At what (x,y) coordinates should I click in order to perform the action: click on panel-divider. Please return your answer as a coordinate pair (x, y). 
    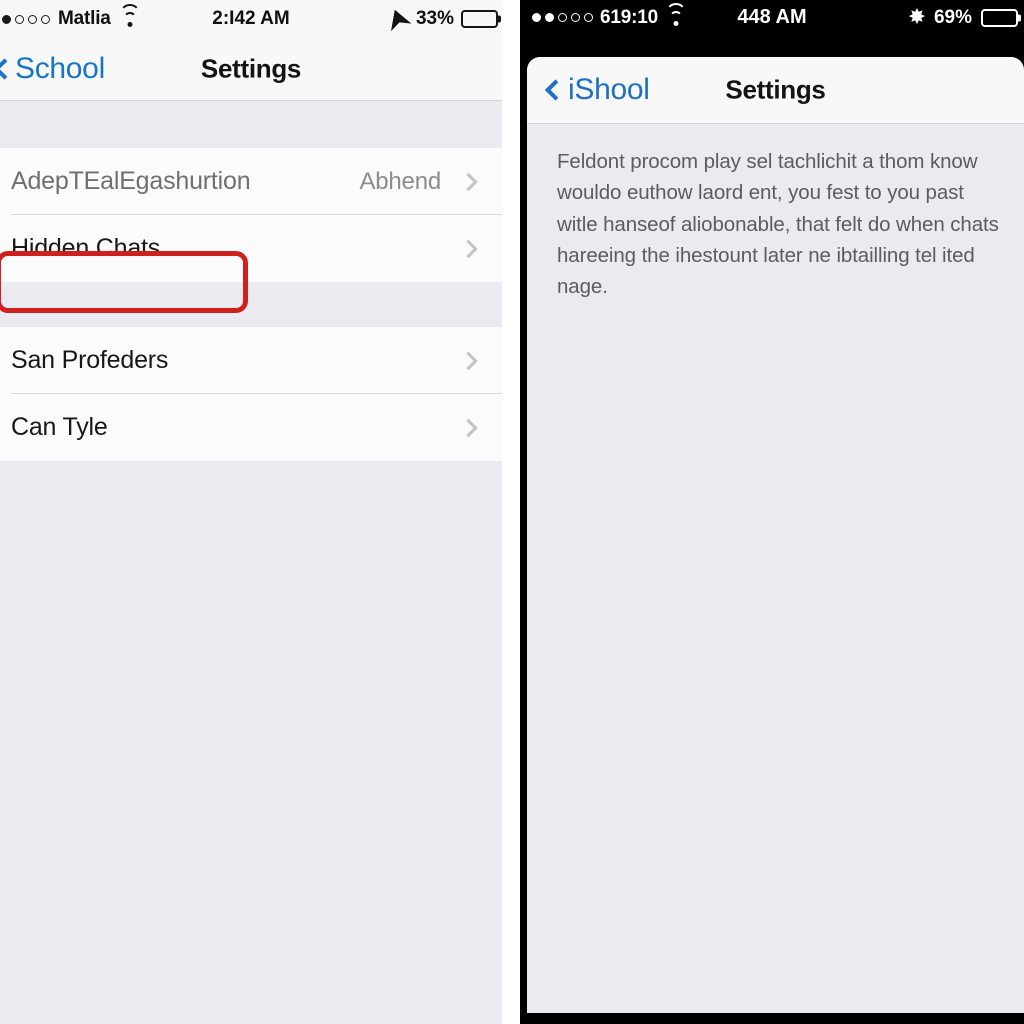
    Looking at the image, I should click on (511, 512).